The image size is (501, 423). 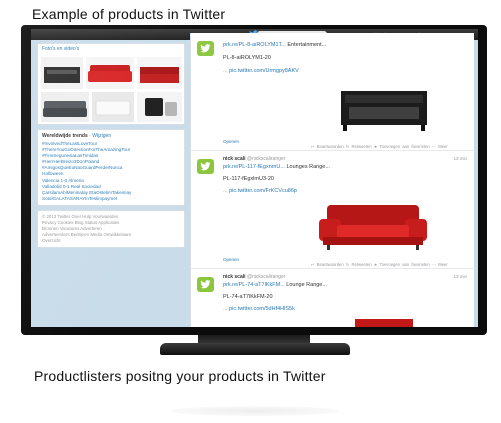 I want to click on tweet-image-tv-cabinet, so click(x=385, y=110).